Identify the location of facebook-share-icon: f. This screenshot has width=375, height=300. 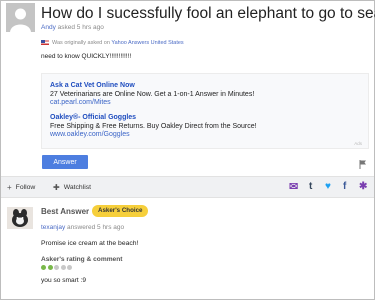
(344, 186).